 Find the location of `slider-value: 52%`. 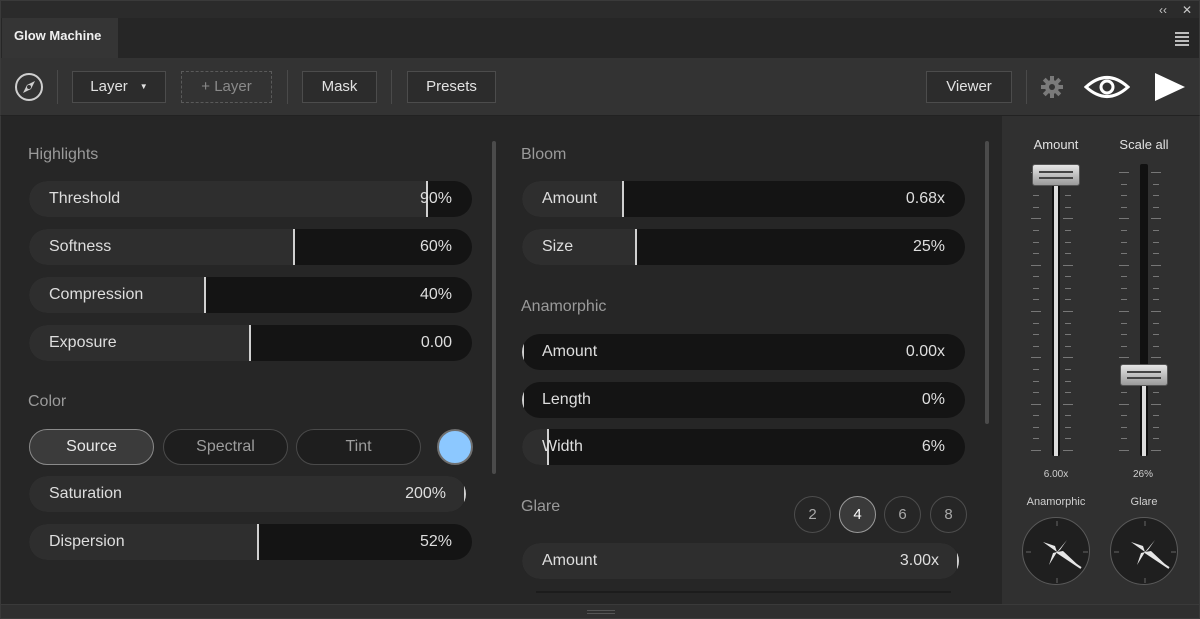

slider-value: 52% is located at coordinates (435, 541).